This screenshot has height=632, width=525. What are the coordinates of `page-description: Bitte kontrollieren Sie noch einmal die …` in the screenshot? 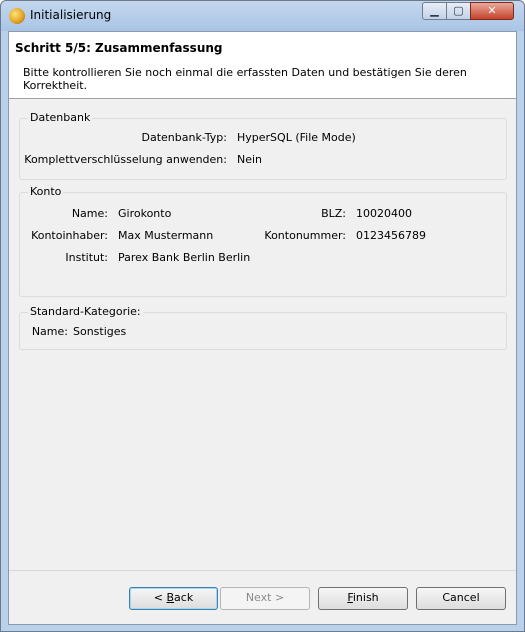 It's located at (245, 79).